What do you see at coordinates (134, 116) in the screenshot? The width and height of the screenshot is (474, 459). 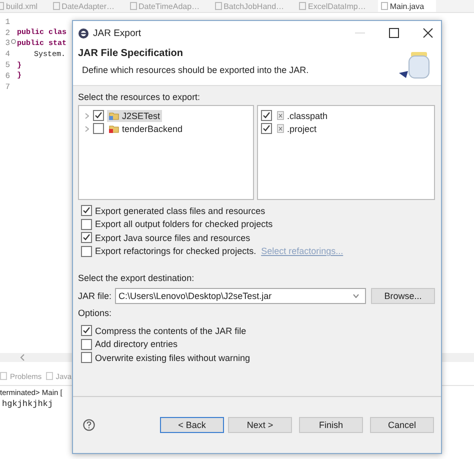 I see `tree-item: J2SETest` at bounding box center [134, 116].